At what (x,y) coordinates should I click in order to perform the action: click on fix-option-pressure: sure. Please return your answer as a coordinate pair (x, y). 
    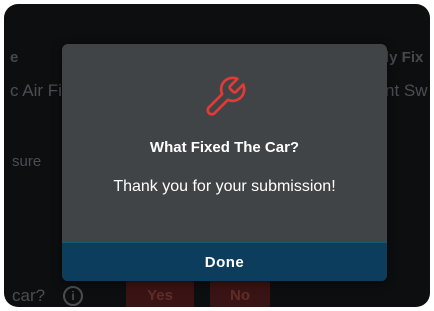
    Looking at the image, I should click on (26, 161).